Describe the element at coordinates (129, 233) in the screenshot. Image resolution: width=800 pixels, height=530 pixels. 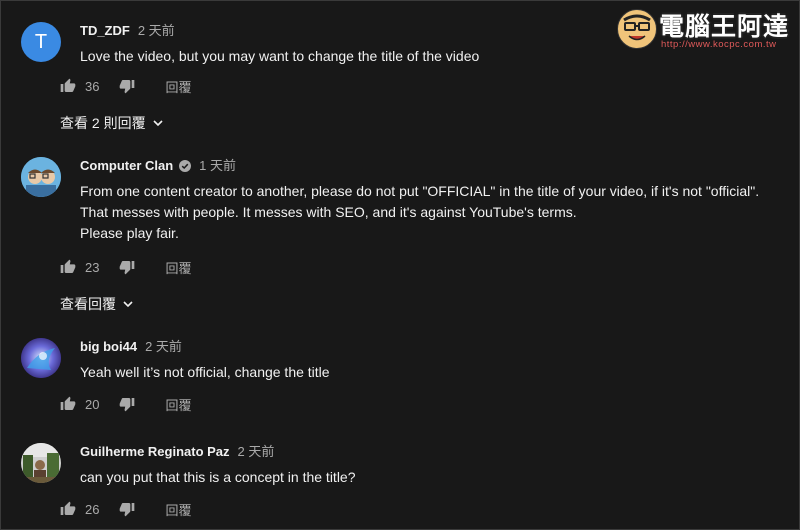
I see `comment-text-line: Please play fair.` at that location.